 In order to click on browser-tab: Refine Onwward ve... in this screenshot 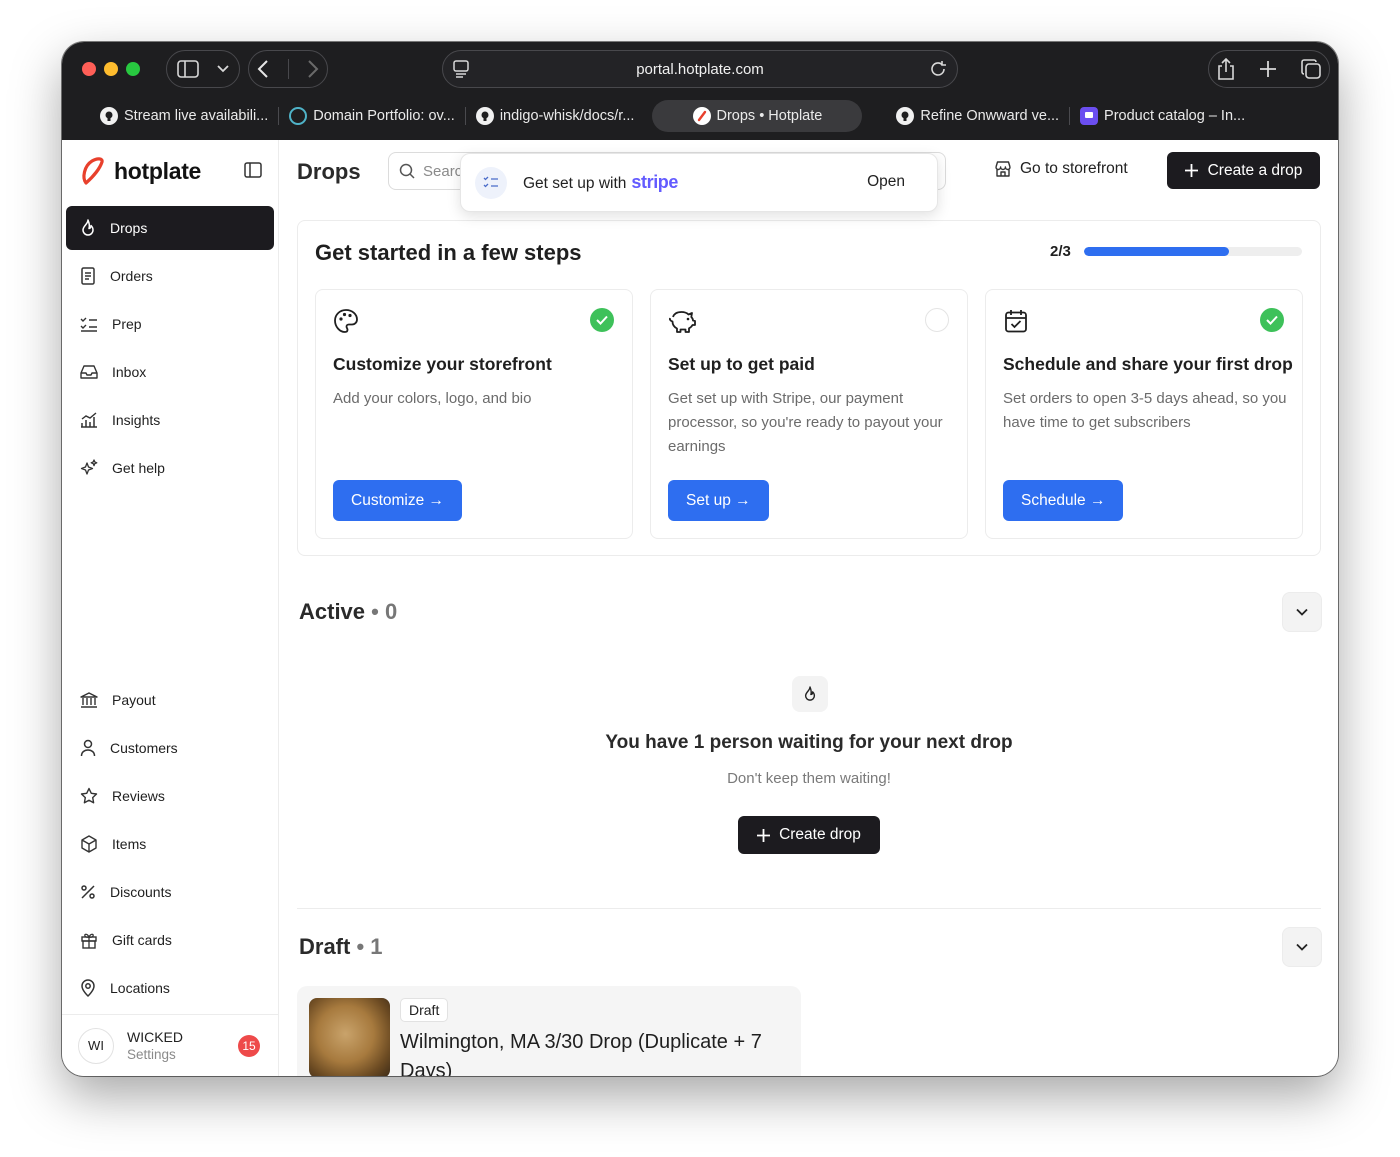, I will do `click(977, 116)`.